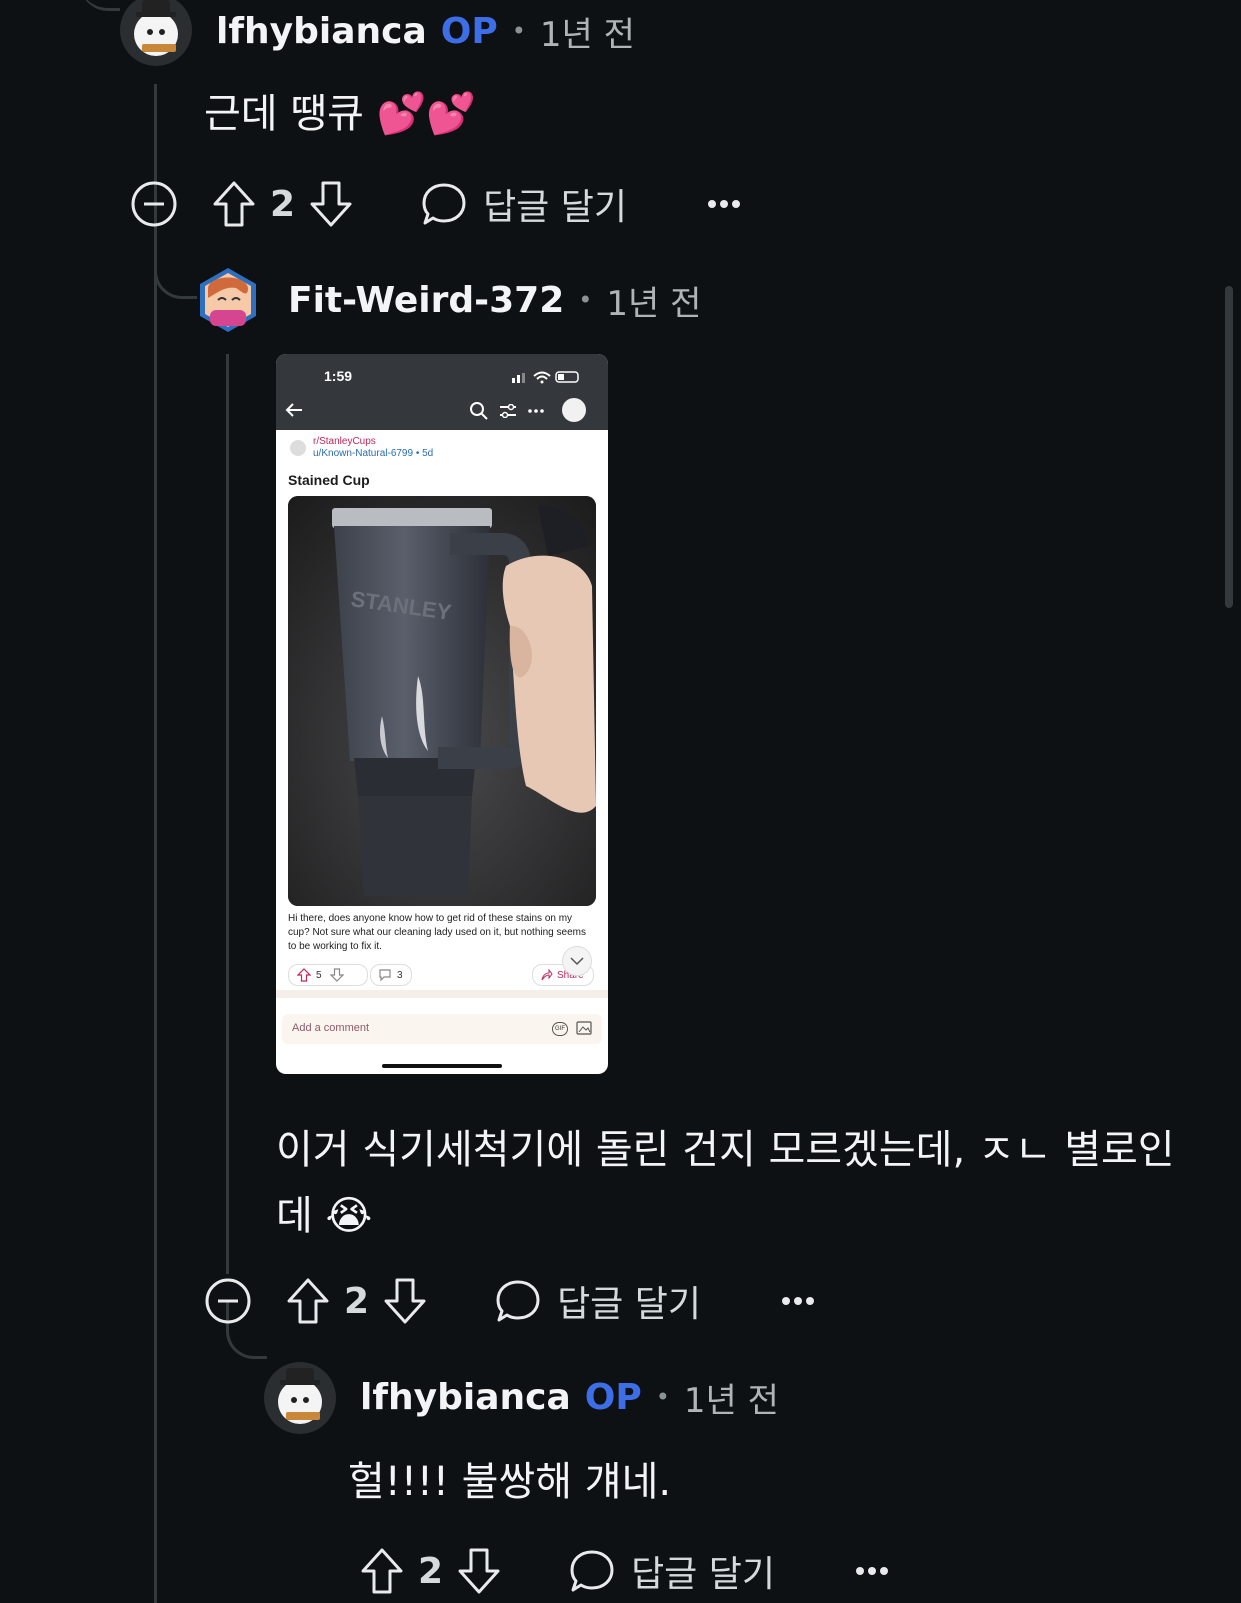 The image size is (1241, 1603). I want to click on gif-button: GIF, so click(560, 1029).